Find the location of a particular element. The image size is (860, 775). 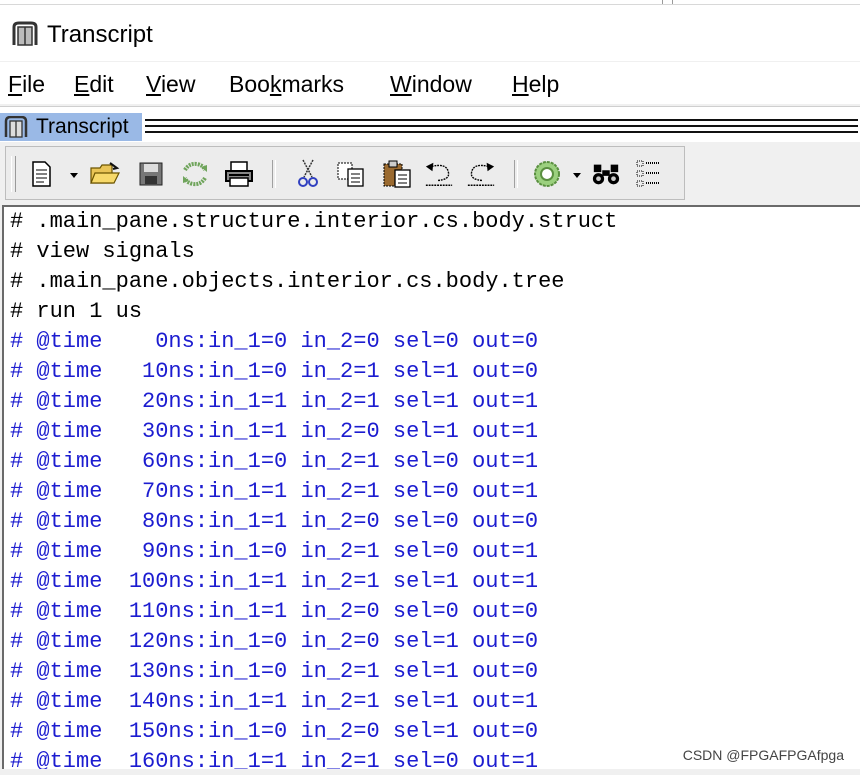

copy-icon is located at coordinates (351, 174).